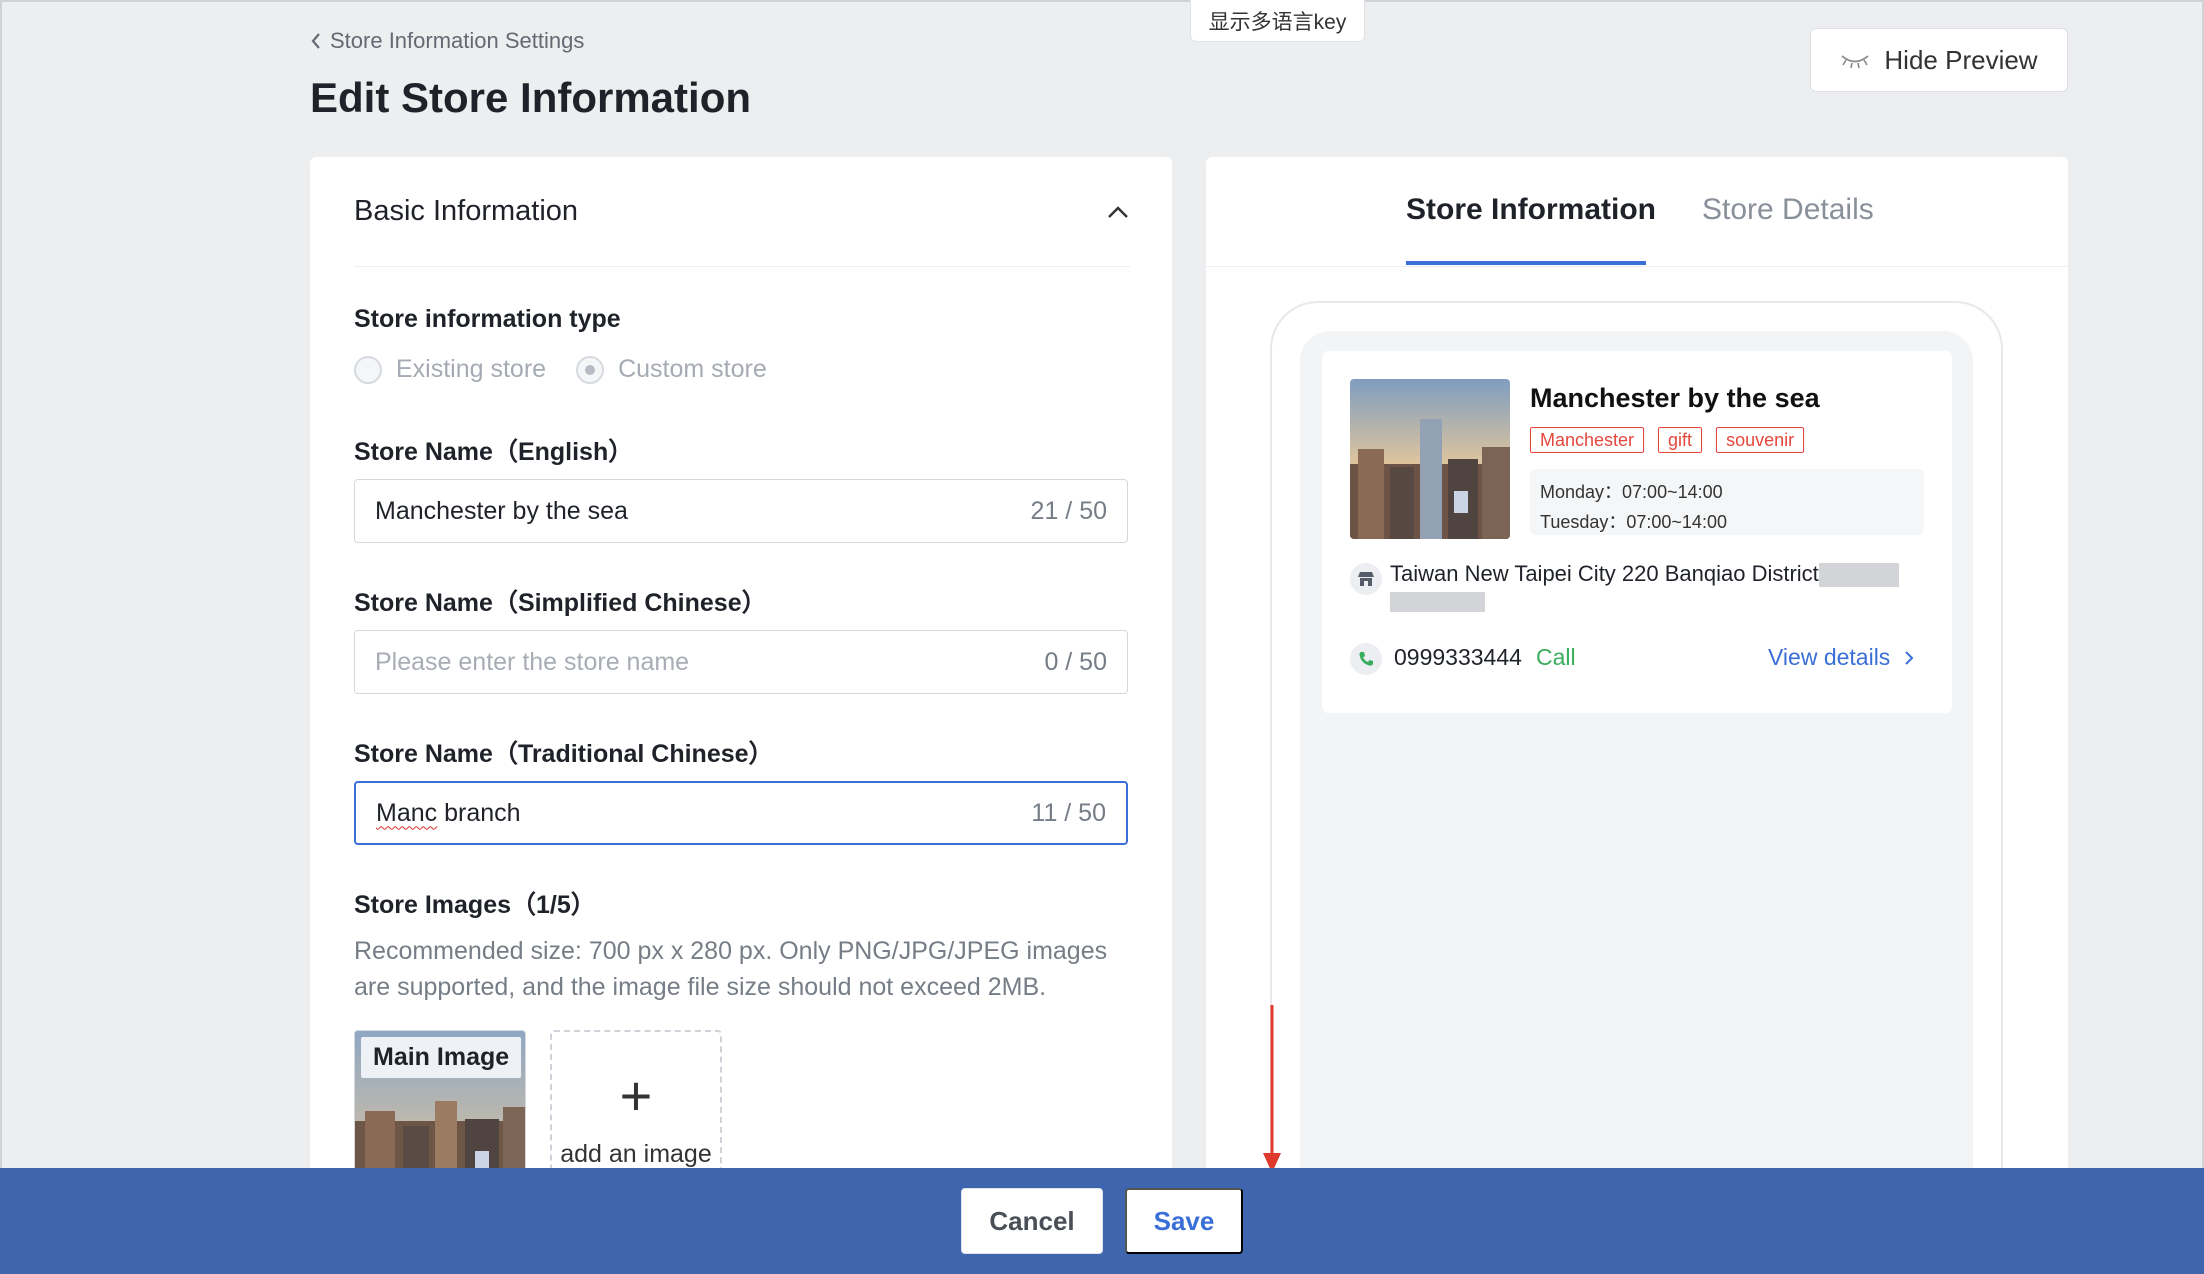 The image size is (2204, 1274). I want to click on hide-preview-label: Hide Preview, so click(1961, 59).